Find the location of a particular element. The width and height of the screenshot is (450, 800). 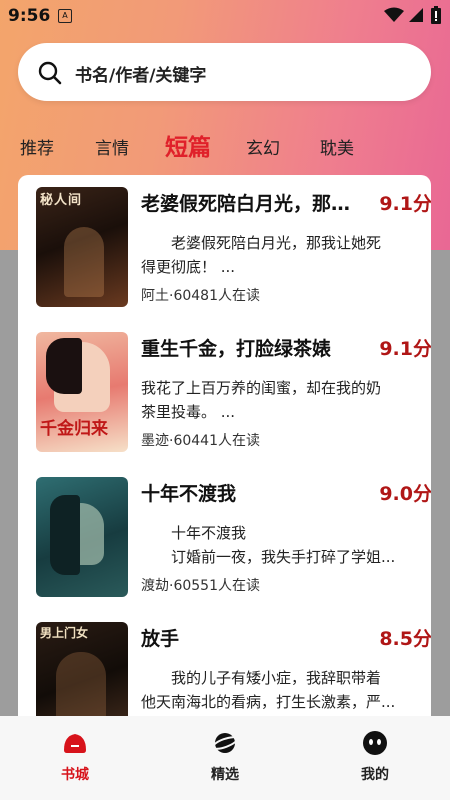

notification-icon: A is located at coordinates (65, 16).